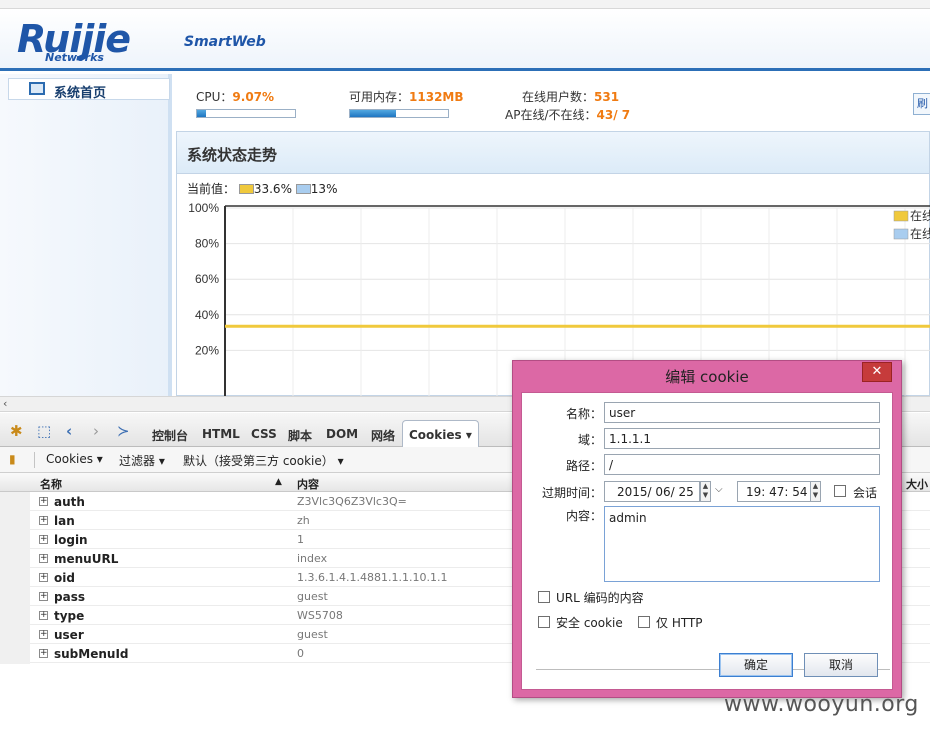  Describe the element at coordinates (815, 491) in the screenshot. I see `time-spinner: ▲ ▼` at that location.